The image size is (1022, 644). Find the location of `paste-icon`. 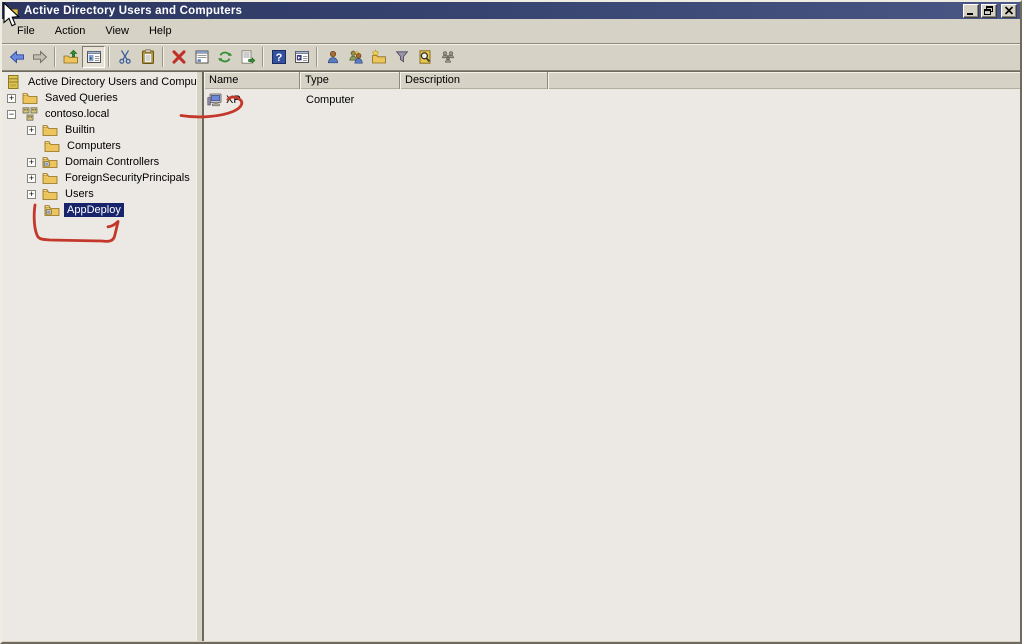

paste-icon is located at coordinates (147, 56).